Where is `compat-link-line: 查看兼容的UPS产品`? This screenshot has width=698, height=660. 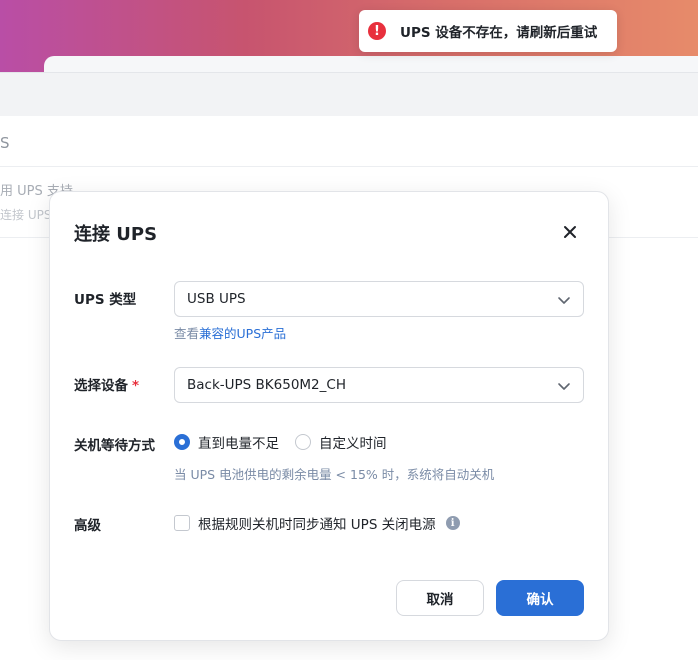 compat-link-line: 查看兼容的UPS产品 is located at coordinates (230, 332).